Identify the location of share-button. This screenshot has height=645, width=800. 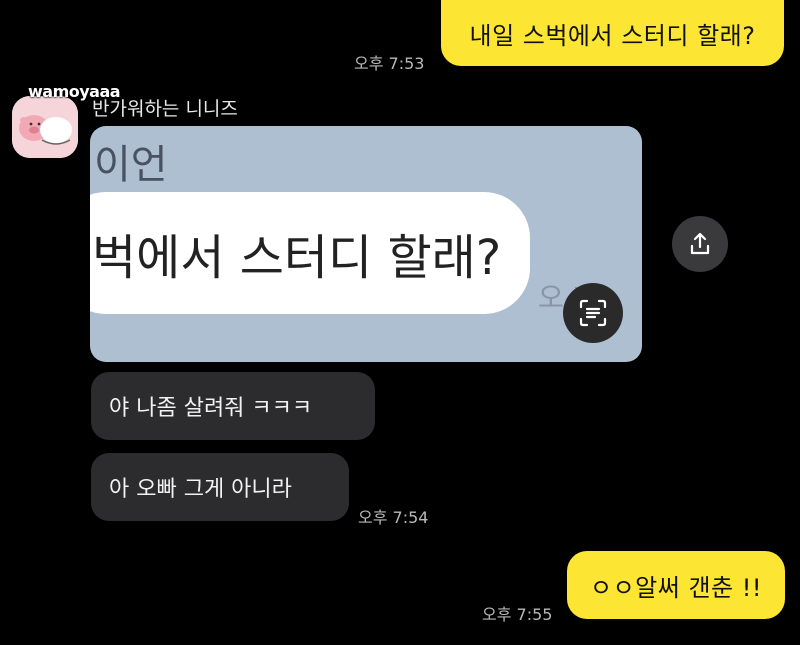
(700, 244).